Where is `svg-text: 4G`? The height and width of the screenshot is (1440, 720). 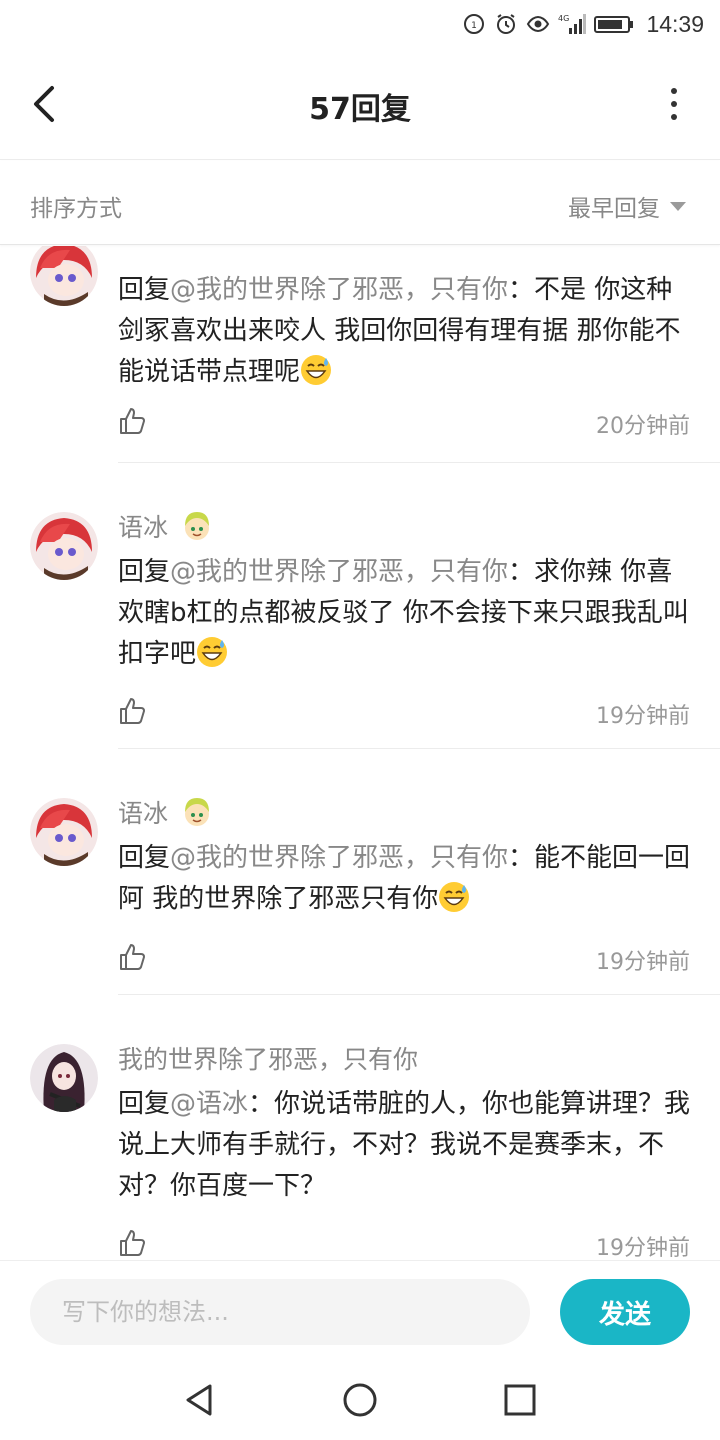 svg-text: 4G is located at coordinates (563, 18).